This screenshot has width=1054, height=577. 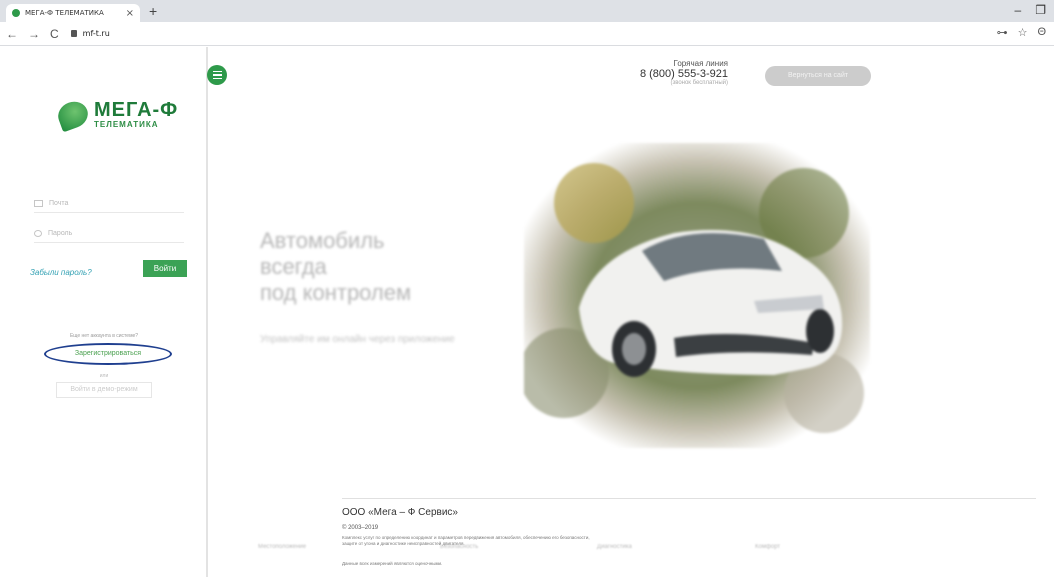 What do you see at coordinates (104, 390) in the screenshot?
I see `demo-mode-button: Войти в демо-режим` at bounding box center [104, 390].